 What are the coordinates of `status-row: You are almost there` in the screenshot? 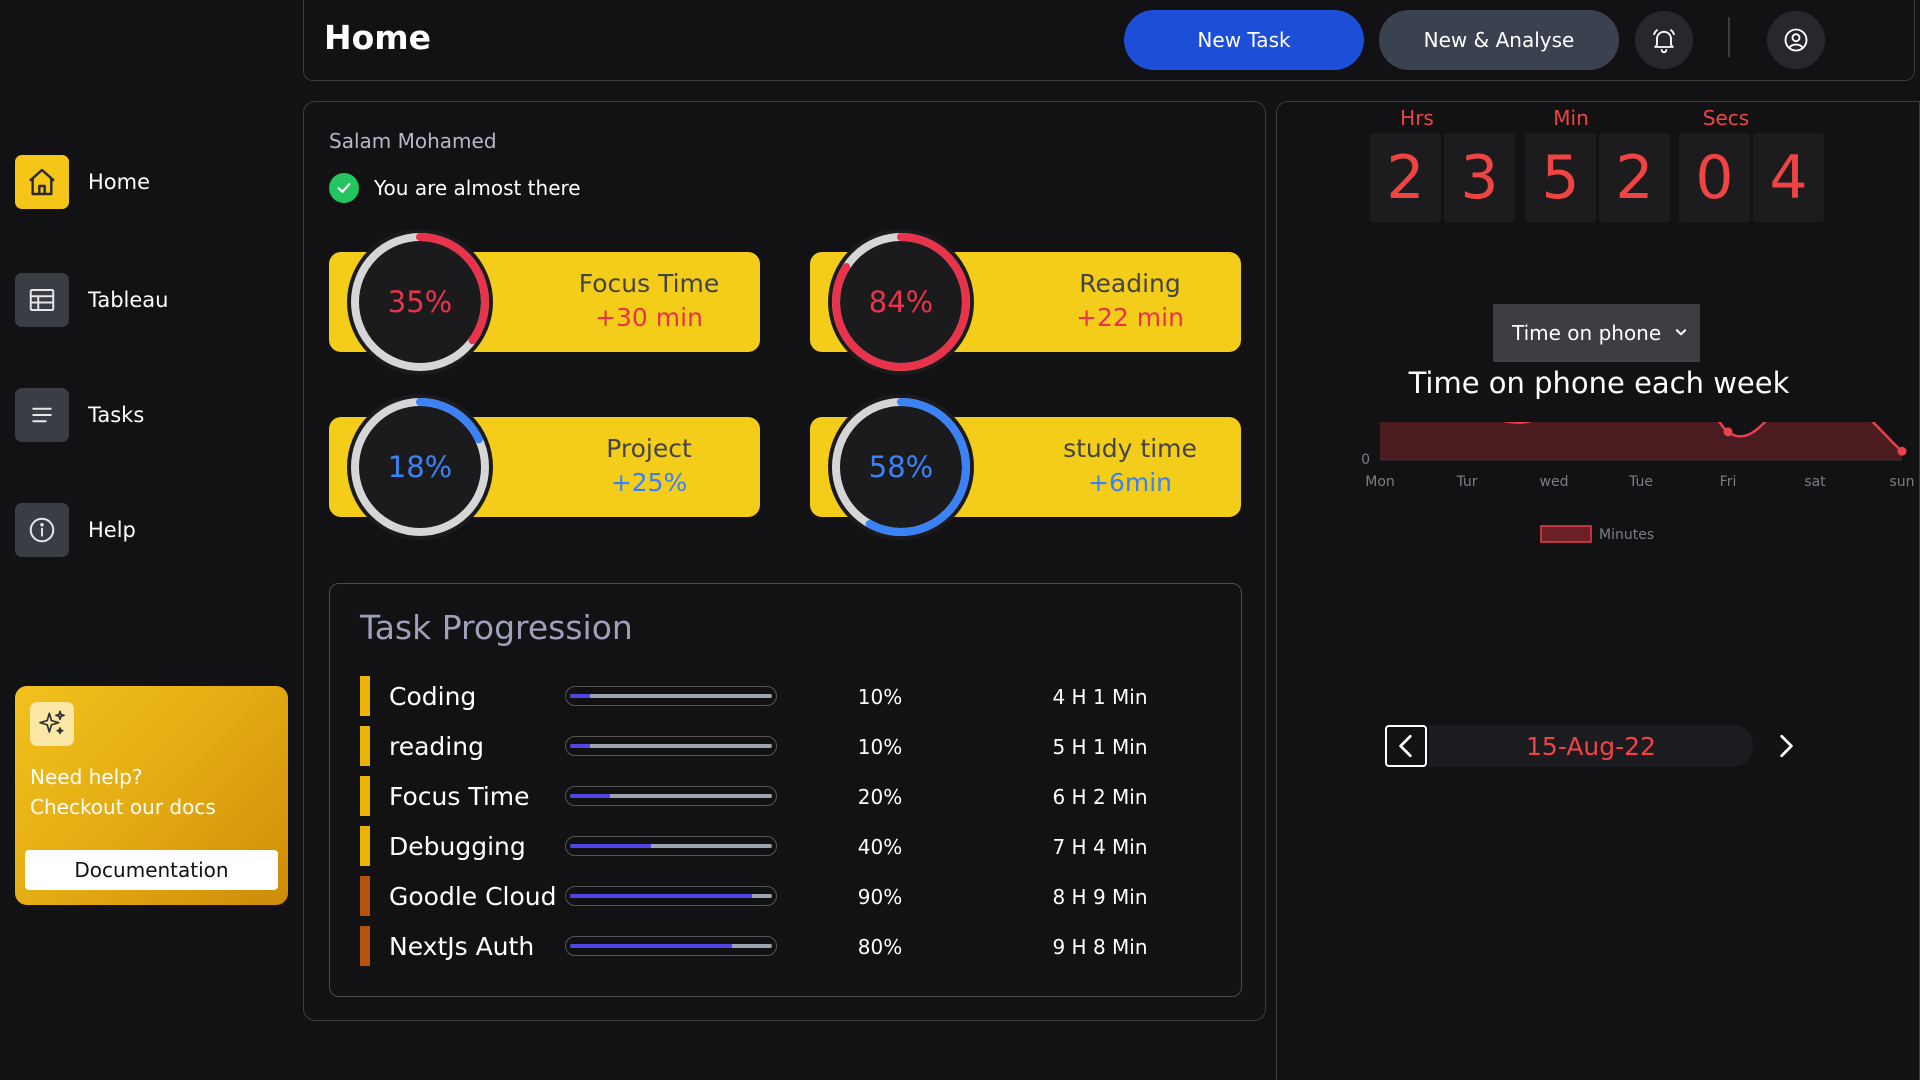 It's located at (455, 188).